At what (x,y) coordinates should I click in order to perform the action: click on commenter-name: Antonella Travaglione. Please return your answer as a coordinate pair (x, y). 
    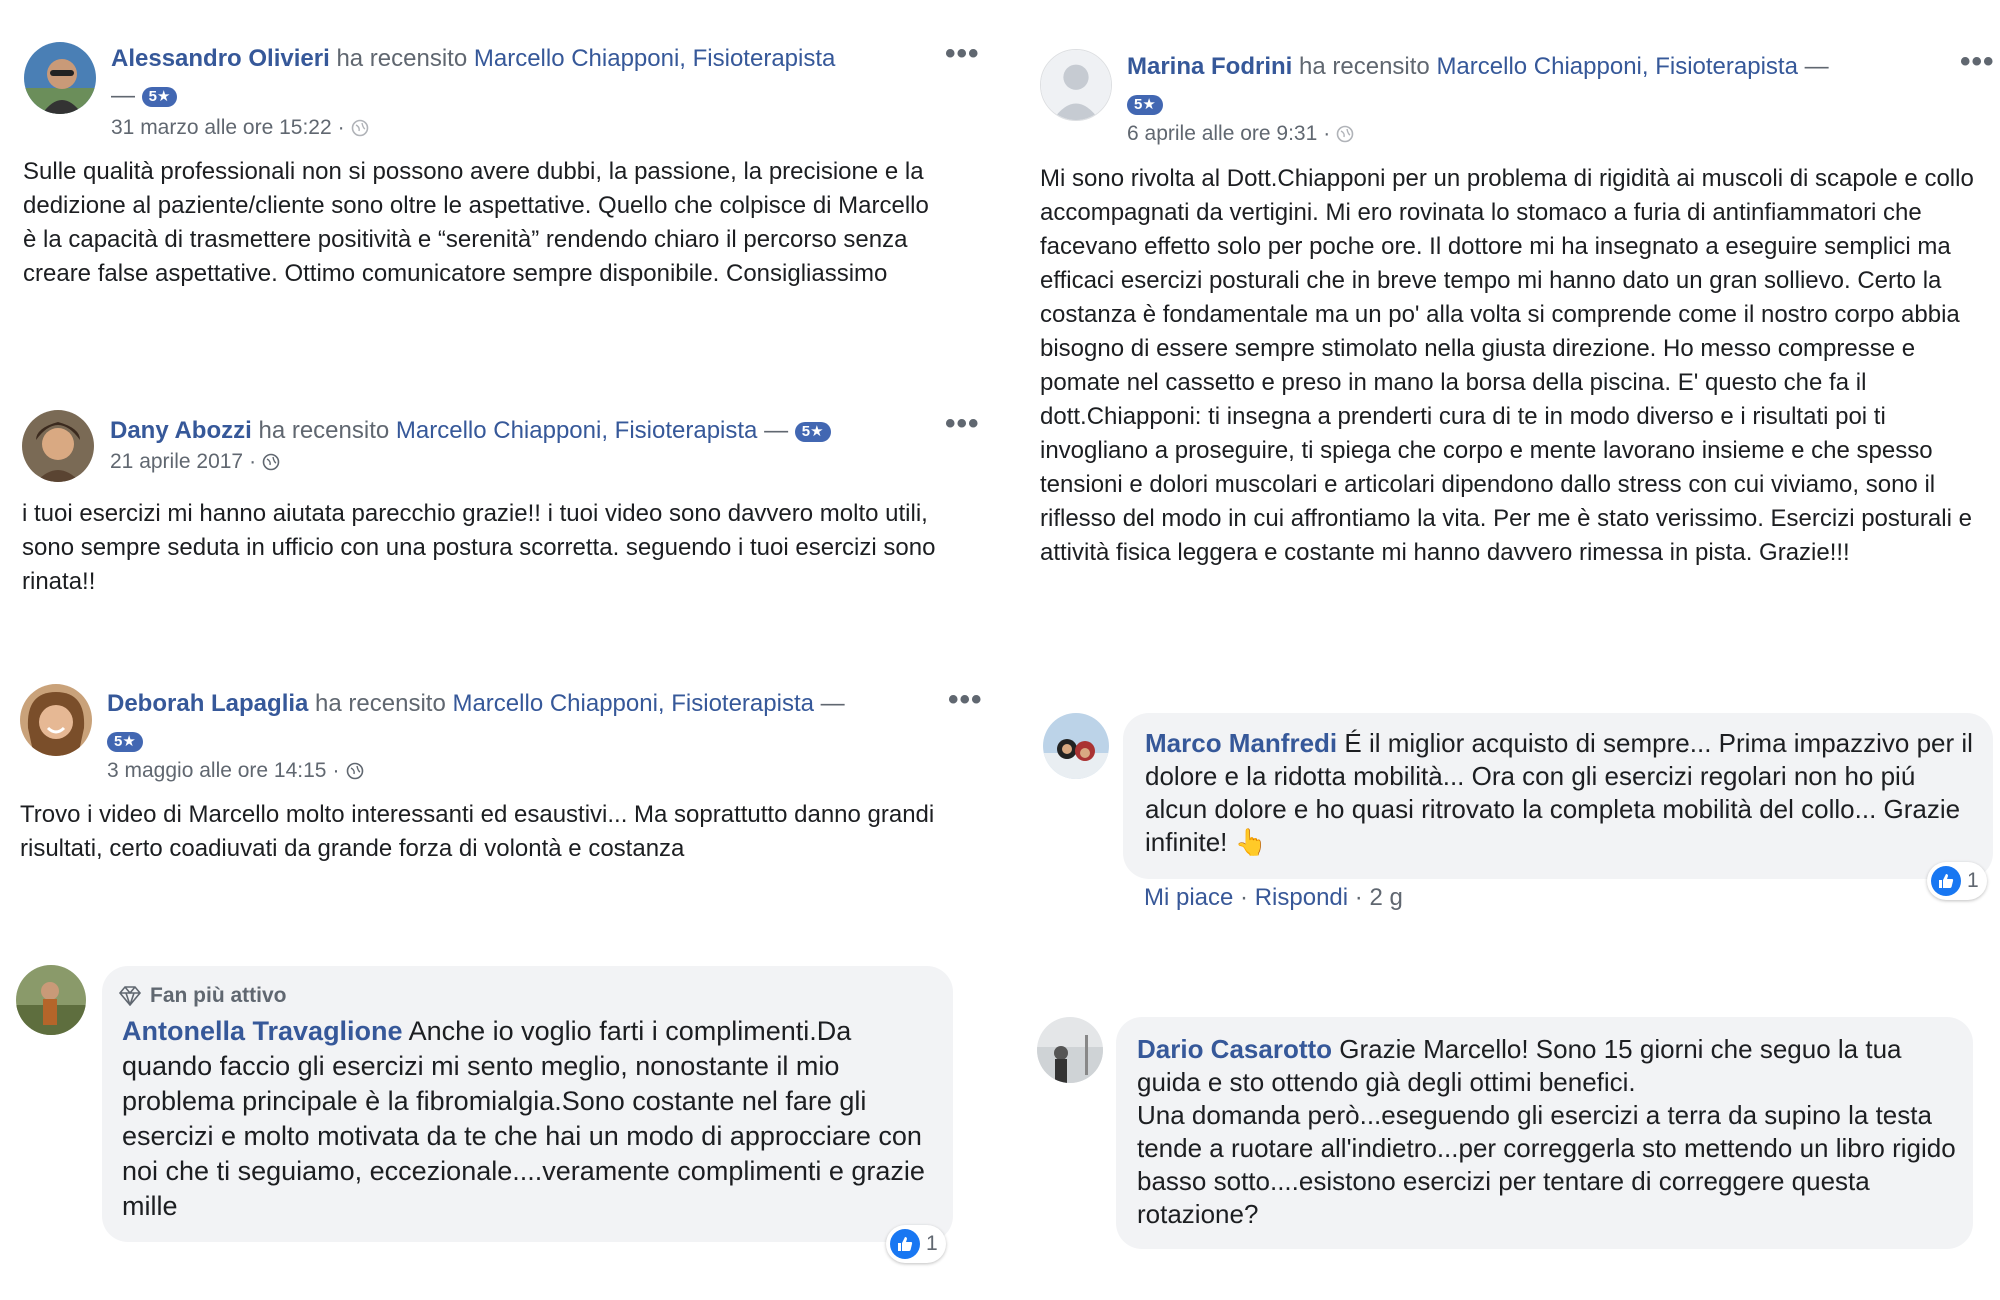
    Looking at the image, I should click on (262, 1031).